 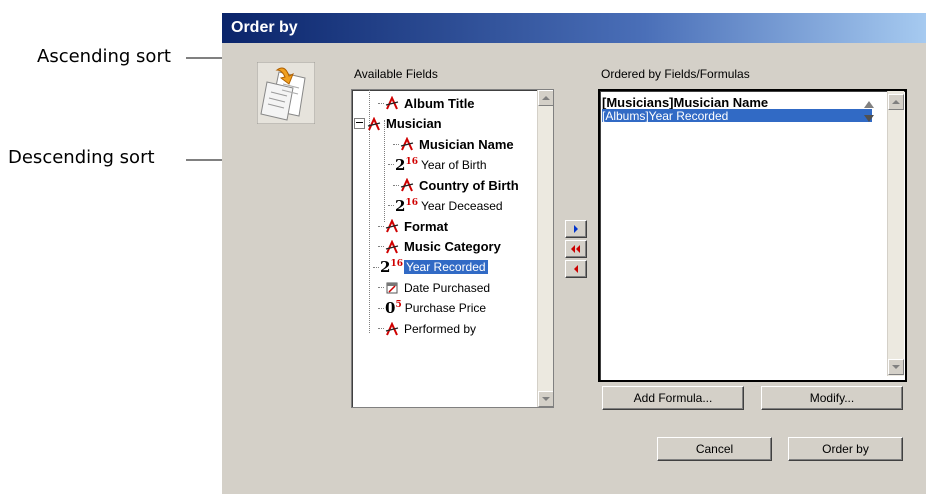 I want to click on ascending-sort-callout: Ascending sort, so click(x=104, y=56).